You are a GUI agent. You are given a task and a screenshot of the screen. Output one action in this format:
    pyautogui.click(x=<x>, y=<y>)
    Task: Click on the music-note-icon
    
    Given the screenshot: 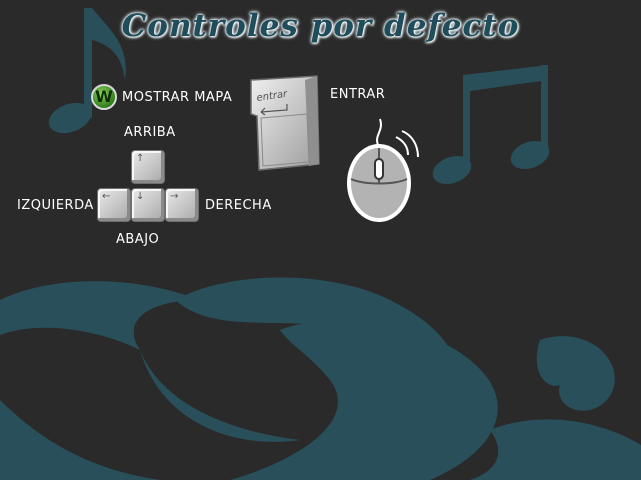 What is the action you would take?
    pyautogui.click(x=491, y=125)
    